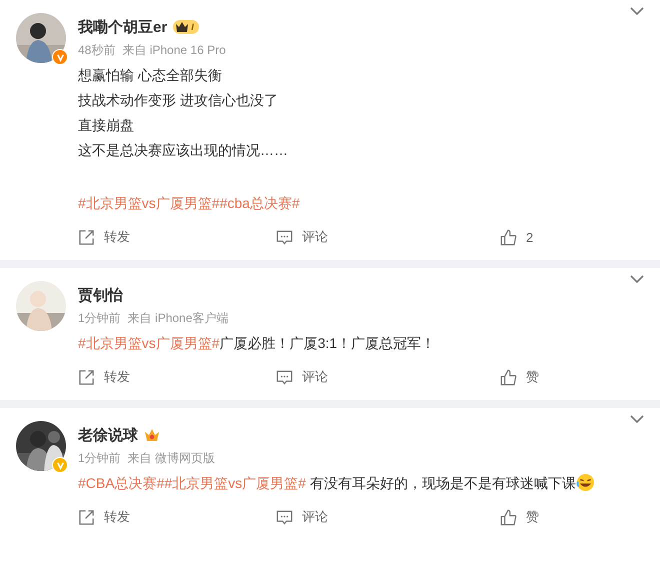 Image resolution: width=660 pixels, height=581 pixels. Describe the element at coordinates (106, 125) in the screenshot. I see `post-text: 直接崩盘` at that location.